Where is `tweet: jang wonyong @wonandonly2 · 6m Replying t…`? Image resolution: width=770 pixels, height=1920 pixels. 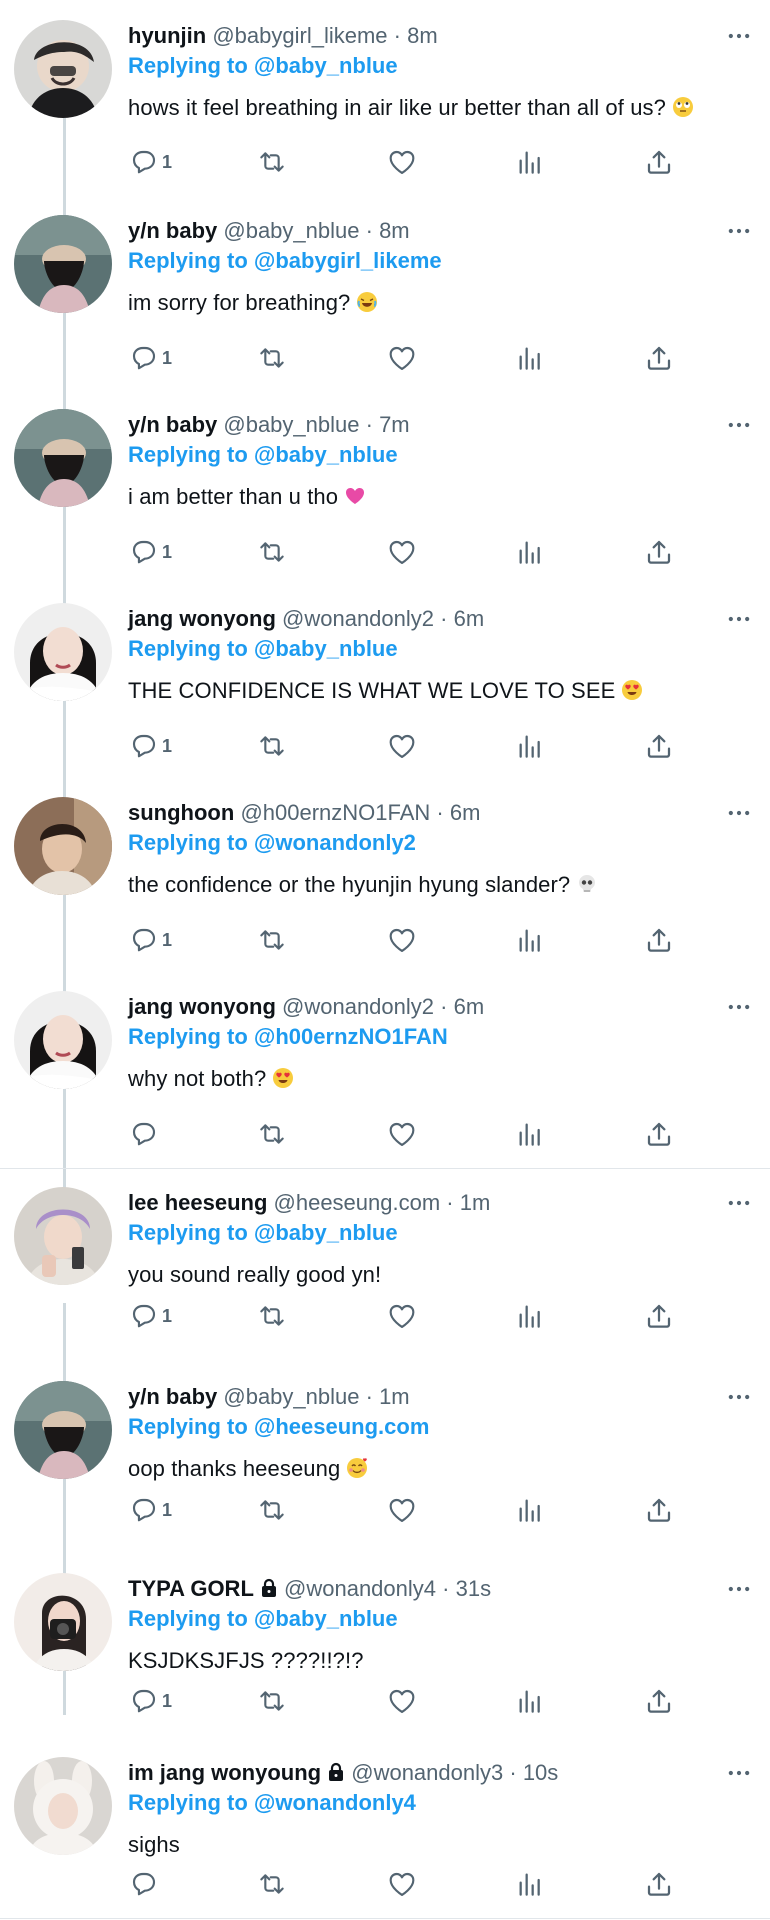 tweet: jang wonyong @wonandonly2 · 6m Replying t… is located at coordinates (385, 1066).